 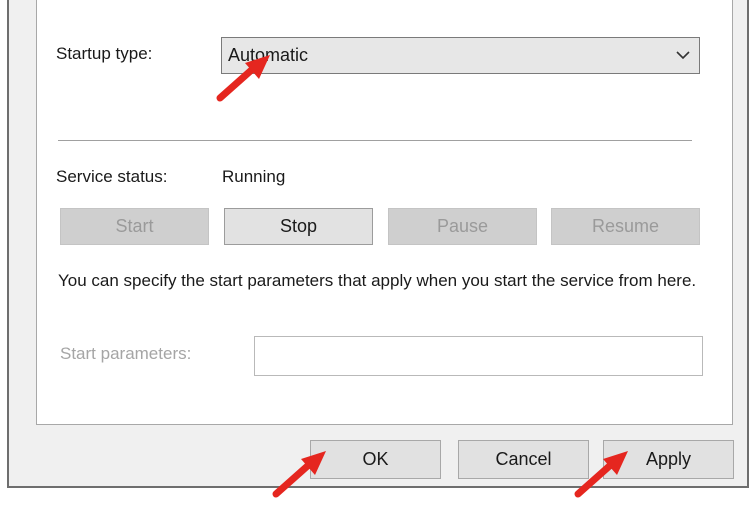 I want to click on resume-button: Resume, so click(x=625, y=226).